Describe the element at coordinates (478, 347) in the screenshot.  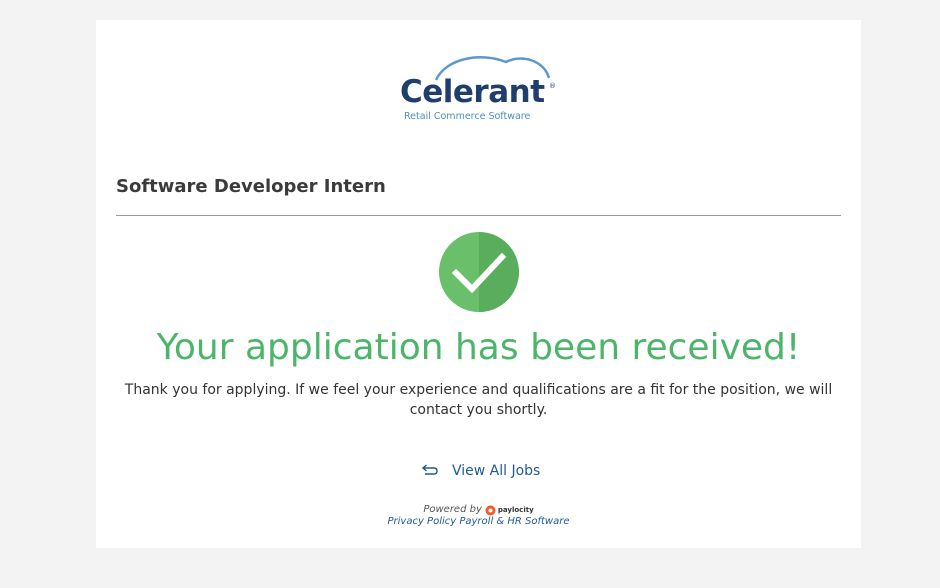
I see `confirmation-heading: Your application has been received!` at that location.